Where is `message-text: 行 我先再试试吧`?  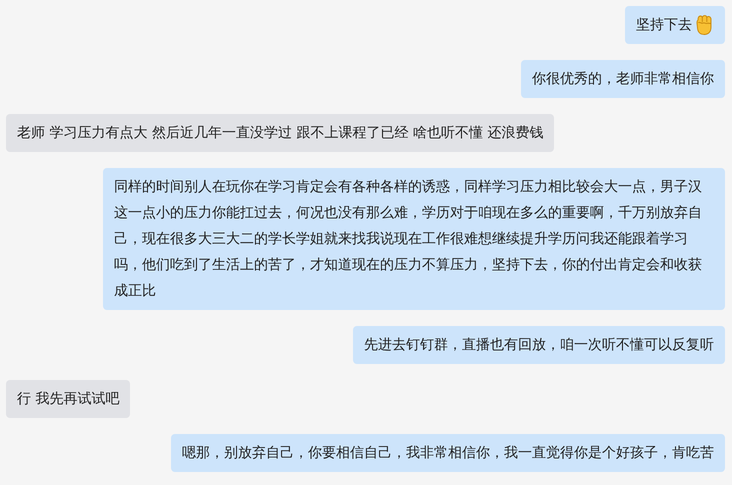
message-text: 行 我先再试试吧 is located at coordinates (68, 399).